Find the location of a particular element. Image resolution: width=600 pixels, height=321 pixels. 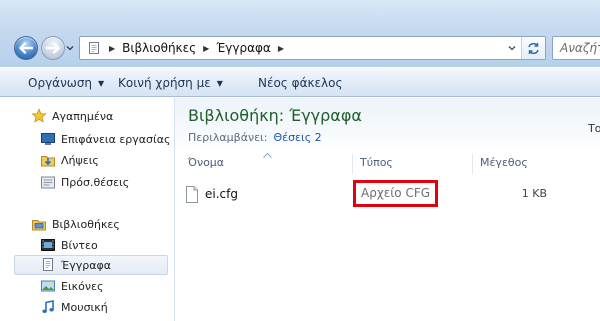

nav-pictures: Εικόνες is located at coordinates (71, 286).